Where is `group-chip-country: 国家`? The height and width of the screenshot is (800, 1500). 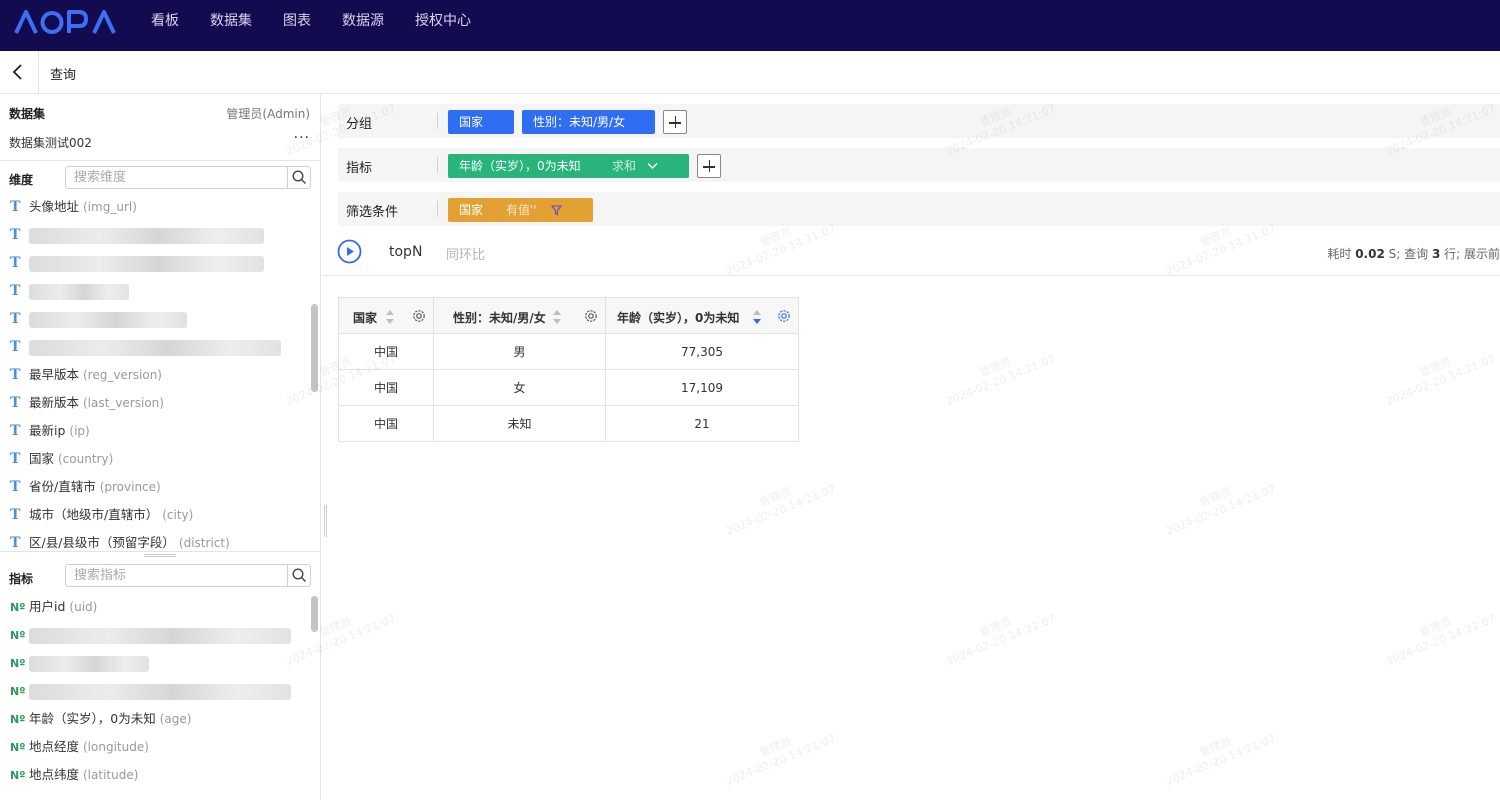
group-chip-country: 国家 is located at coordinates (481, 122).